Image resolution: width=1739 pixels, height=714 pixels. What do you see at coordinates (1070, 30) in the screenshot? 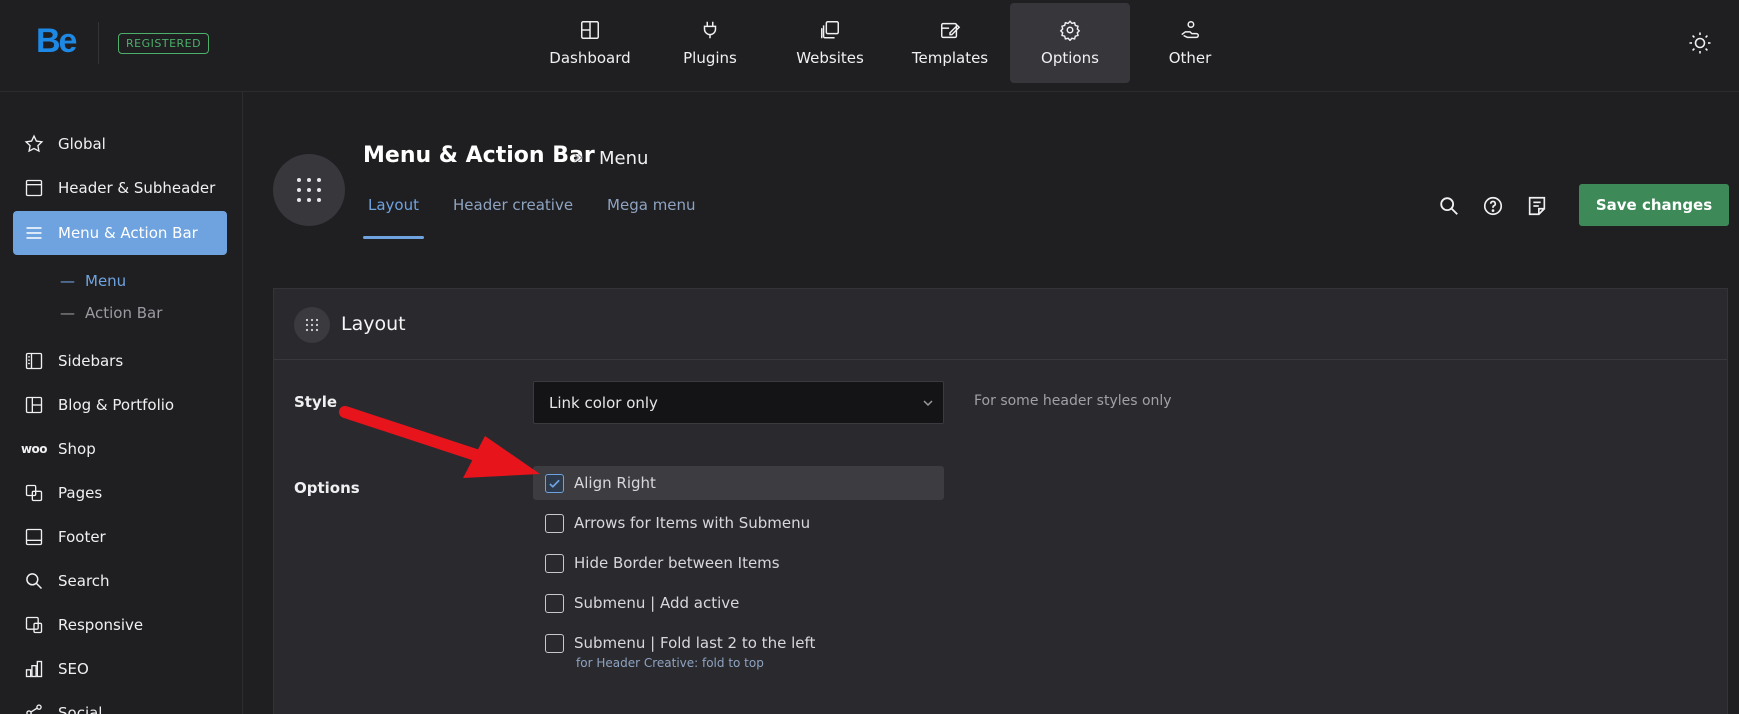
I see `gear-icon` at bounding box center [1070, 30].